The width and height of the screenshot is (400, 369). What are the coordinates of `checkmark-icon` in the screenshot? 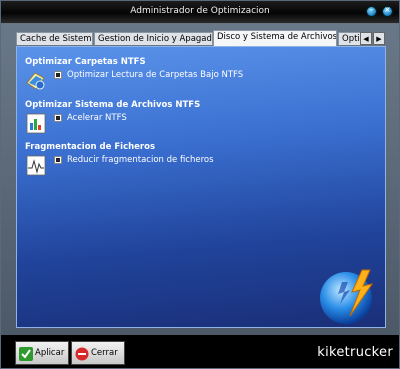 It's located at (26, 354).